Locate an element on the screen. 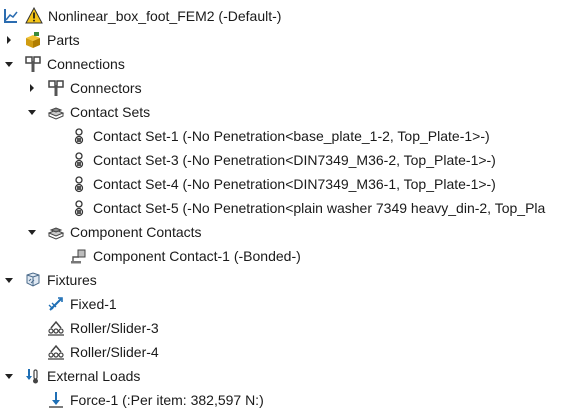 The width and height of the screenshot is (564, 412). fixtures-icon is located at coordinates (33, 280).